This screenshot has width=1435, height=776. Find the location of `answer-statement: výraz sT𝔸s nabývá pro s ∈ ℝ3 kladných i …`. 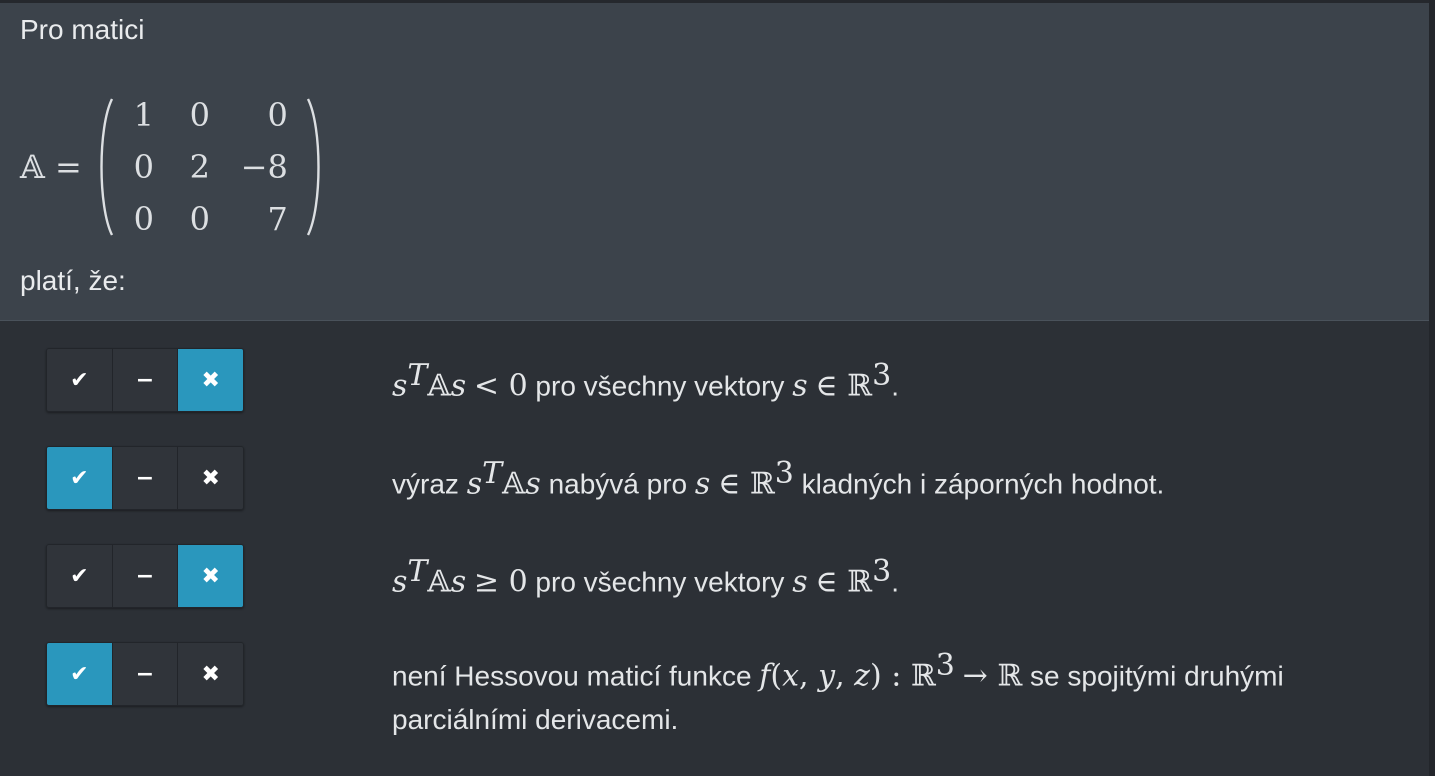

answer-statement: výraz sT𝔸s nabývá pro s ∈ ℝ3 kladných i … is located at coordinates (778, 479).